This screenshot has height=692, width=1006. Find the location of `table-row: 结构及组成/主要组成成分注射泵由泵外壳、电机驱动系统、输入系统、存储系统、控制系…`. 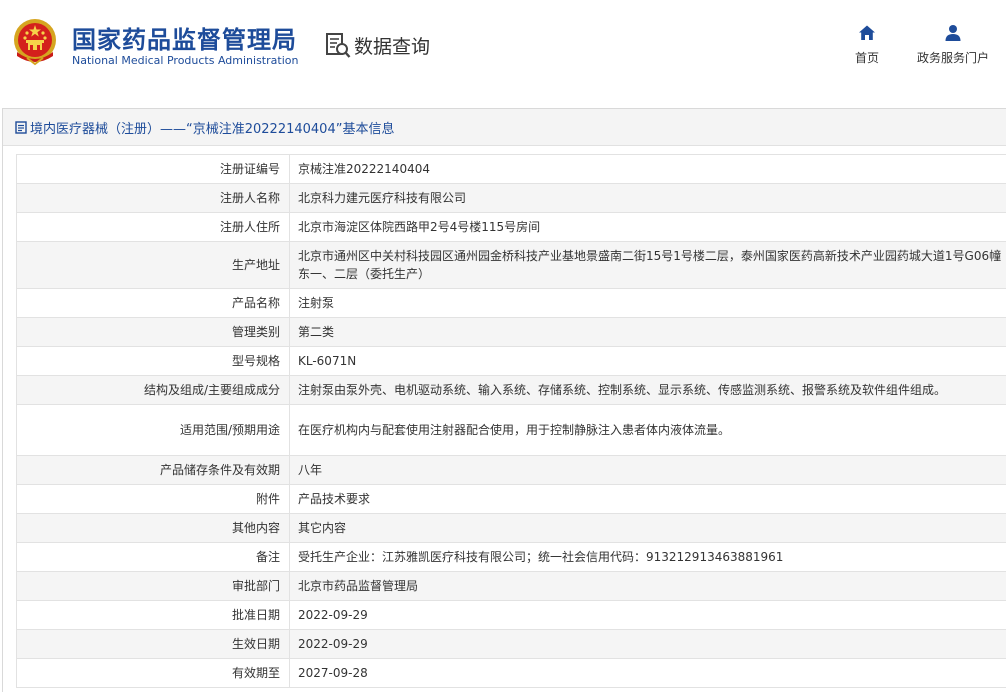

table-row: 结构及组成/主要组成成分注射泵由泵外壳、电机驱动系统、输入系统、存储系统、控制系… is located at coordinates (511, 390).